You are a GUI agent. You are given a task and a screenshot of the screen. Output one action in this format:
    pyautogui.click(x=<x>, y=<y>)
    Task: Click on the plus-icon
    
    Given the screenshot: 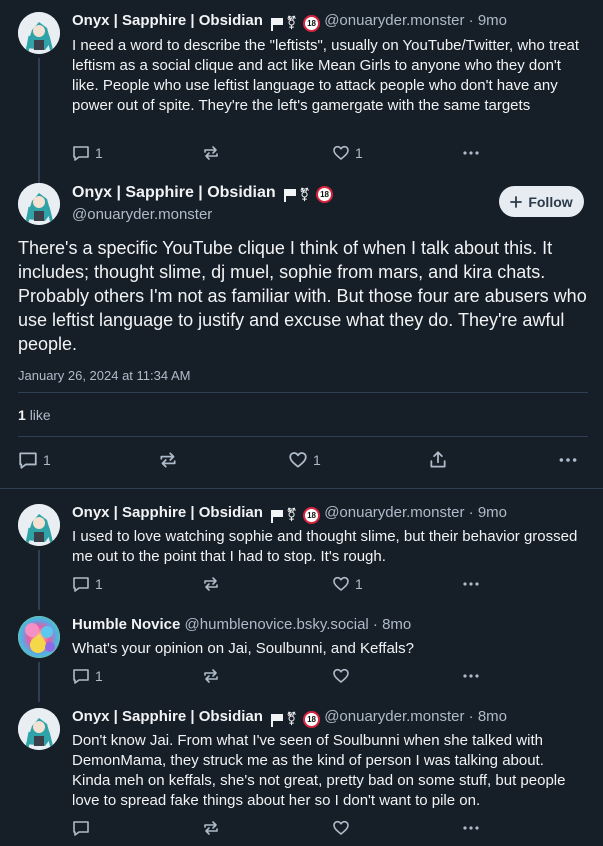 What is the action you would take?
    pyautogui.click(x=516, y=201)
    